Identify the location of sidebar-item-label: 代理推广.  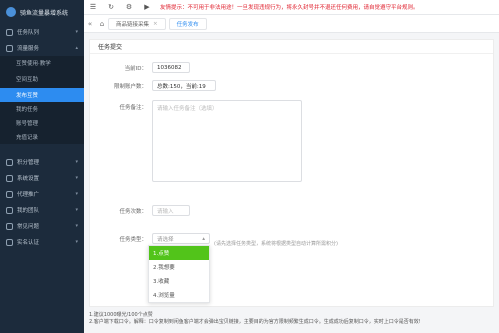
(28, 195).